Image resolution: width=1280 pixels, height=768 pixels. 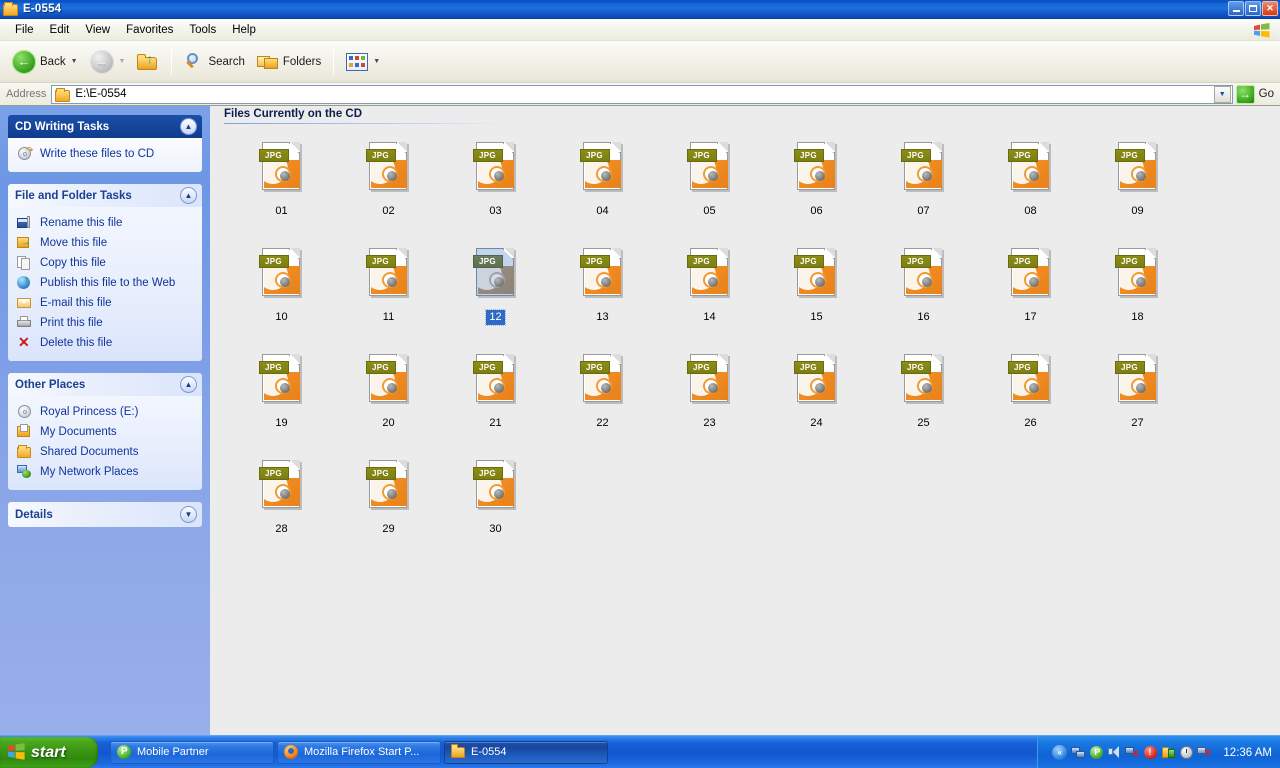 I want to click on sidebar-item-my-documents: My Documents, so click(x=107, y=432).